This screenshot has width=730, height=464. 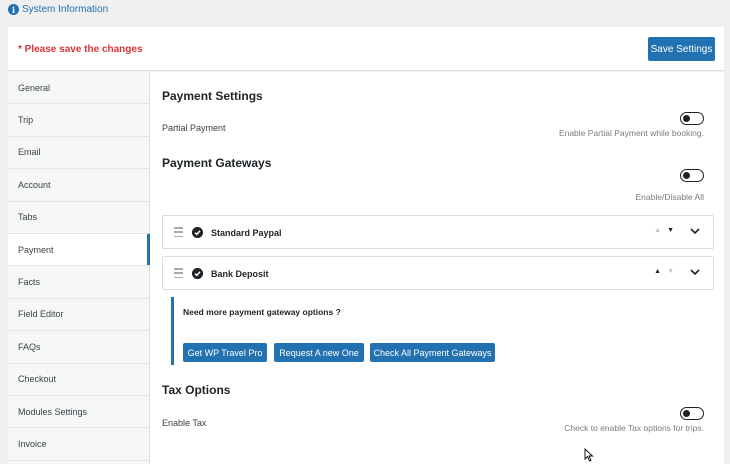 I want to click on sidebar-item-payment: Payment, so click(x=79, y=250).